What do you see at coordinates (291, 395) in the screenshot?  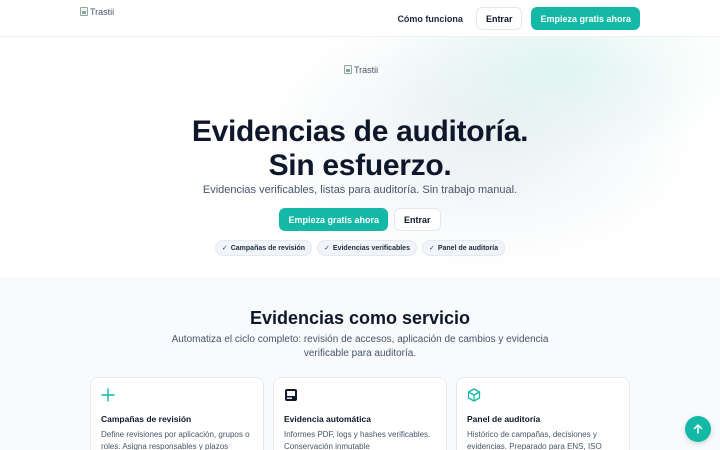 I see `document-icon` at bounding box center [291, 395].